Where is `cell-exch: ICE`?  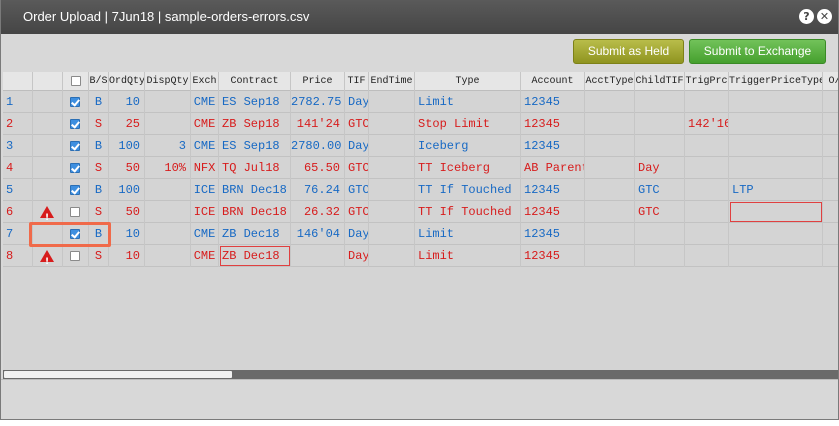
cell-exch: ICE is located at coordinates (205, 190).